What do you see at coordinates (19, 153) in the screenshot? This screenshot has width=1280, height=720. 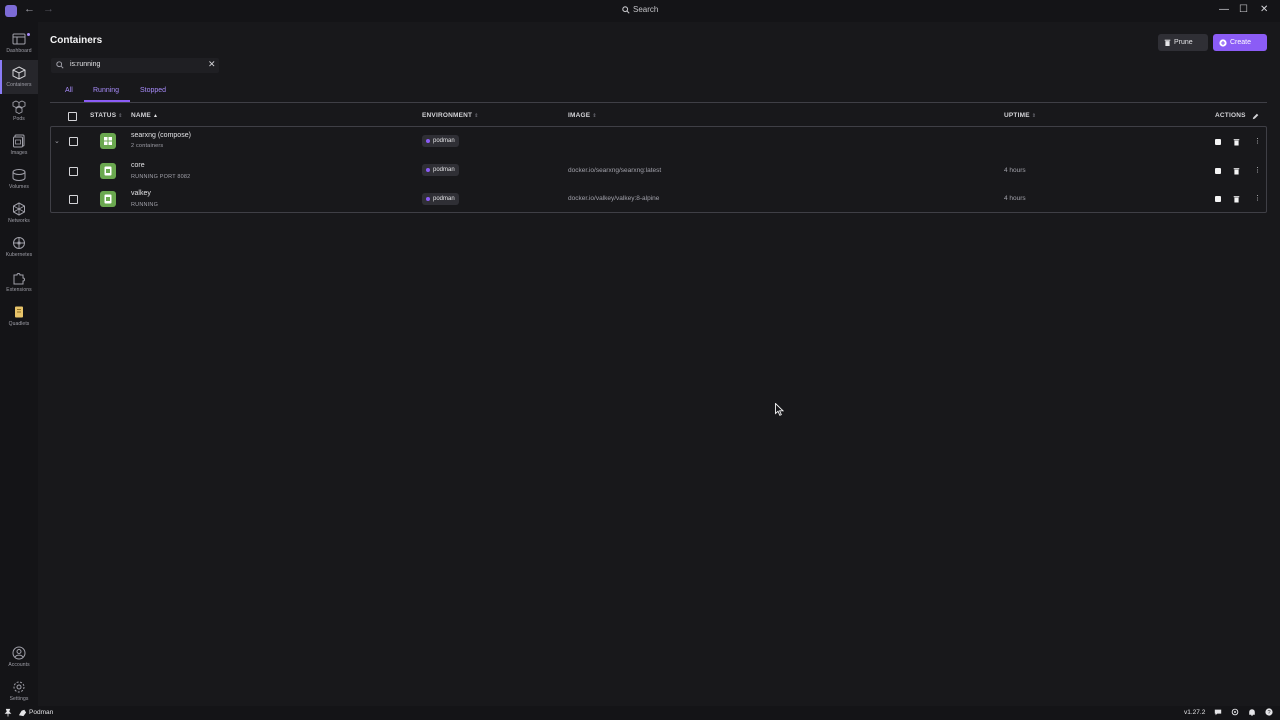 I see `sidebar-item-label: Images` at bounding box center [19, 153].